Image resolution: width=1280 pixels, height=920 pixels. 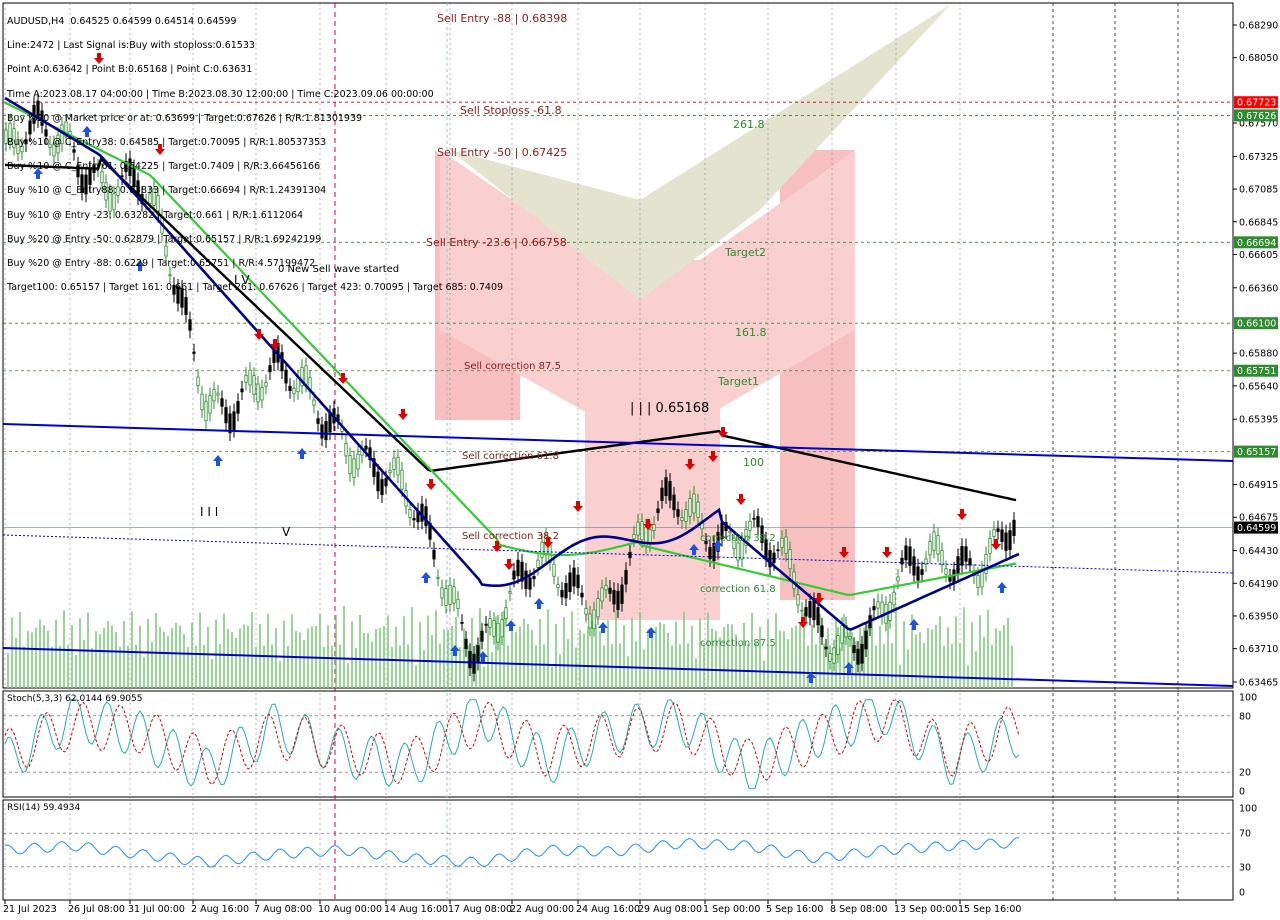 I want to click on sell-correction-382-label: Sell correction 38.2, so click(x=510, y=536).